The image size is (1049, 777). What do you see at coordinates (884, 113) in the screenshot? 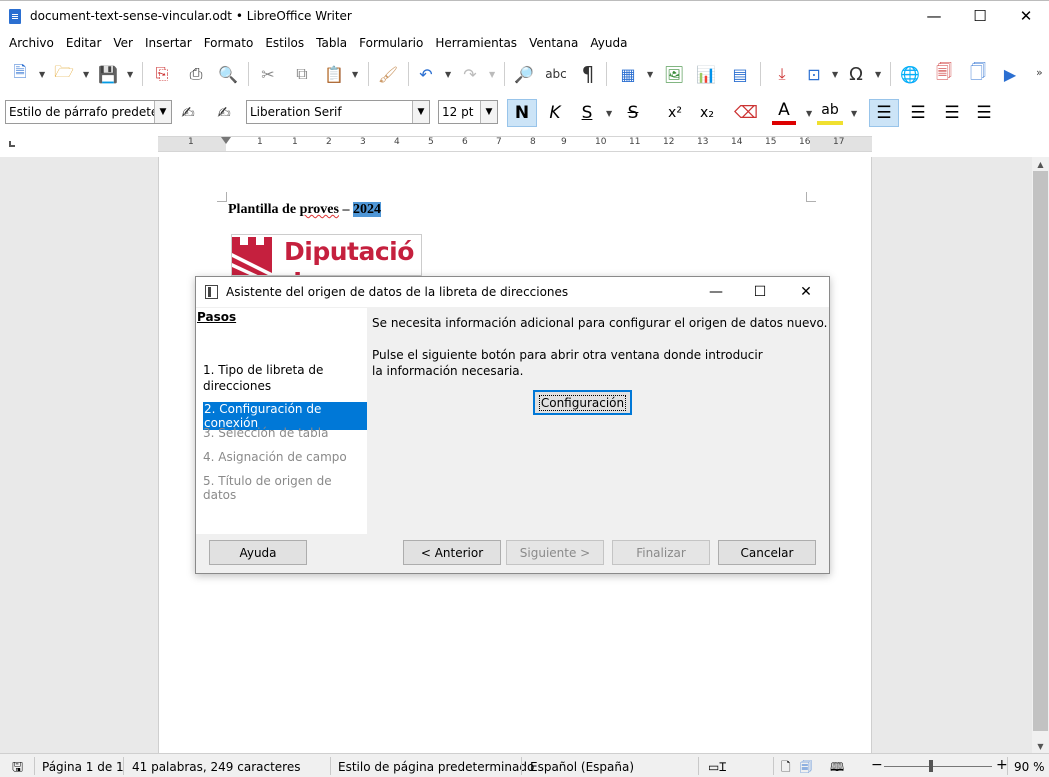
I see `align-left-icon: ☰` at bounding box center [884, 113].